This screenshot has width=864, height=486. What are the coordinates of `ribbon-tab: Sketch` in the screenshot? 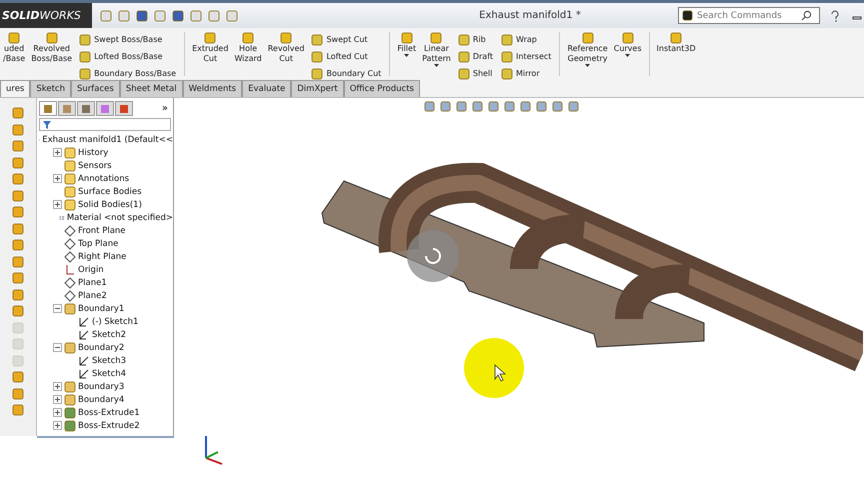 It's located at (50, 88).